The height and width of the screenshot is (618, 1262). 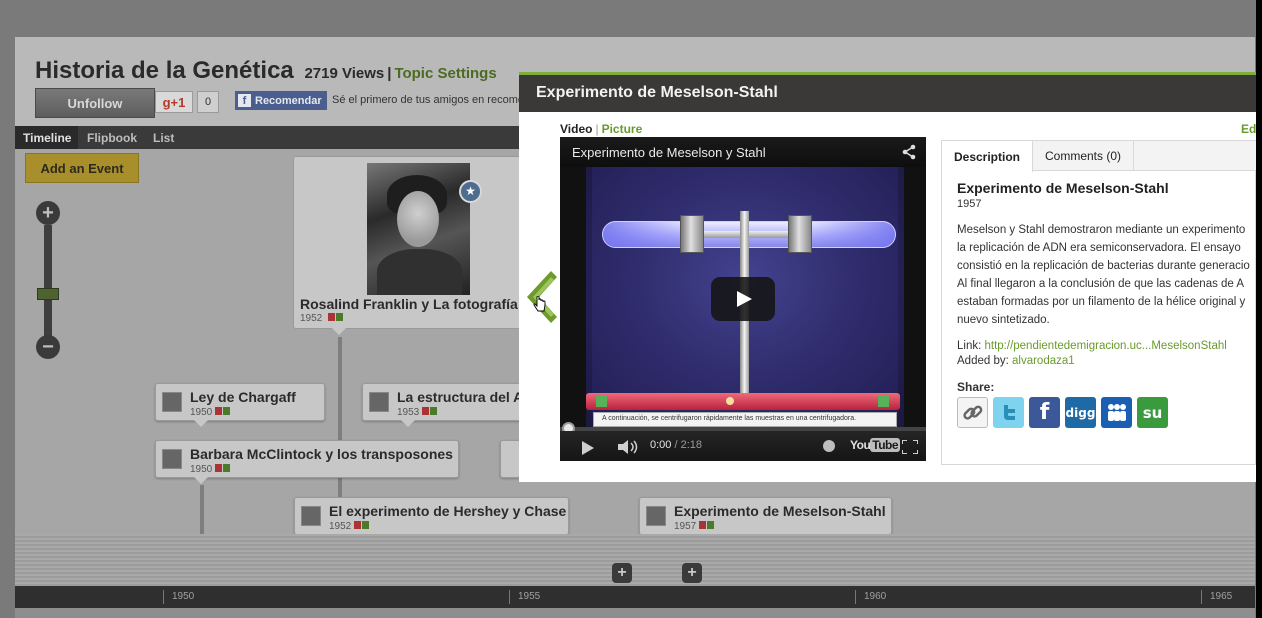 What do you see at coordinates (1259, 309) in the screenshot?
I see `window-edge` at bounding box center [1259, 309].